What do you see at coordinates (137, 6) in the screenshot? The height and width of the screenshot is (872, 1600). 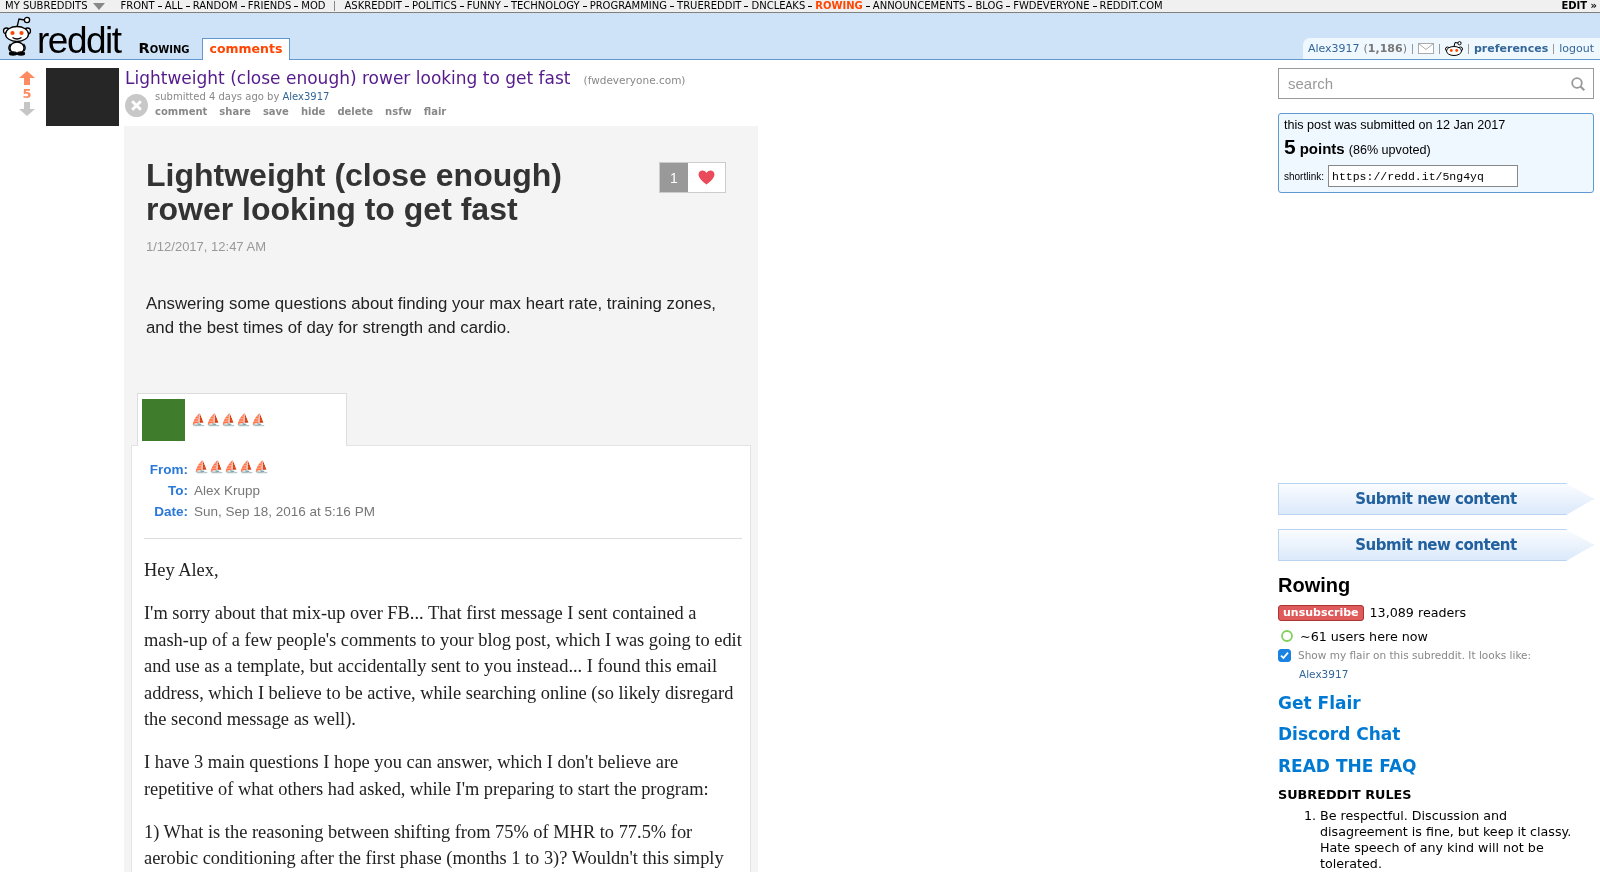 I see `subreddit-link: FRONT` at bounding box center [137, 6].